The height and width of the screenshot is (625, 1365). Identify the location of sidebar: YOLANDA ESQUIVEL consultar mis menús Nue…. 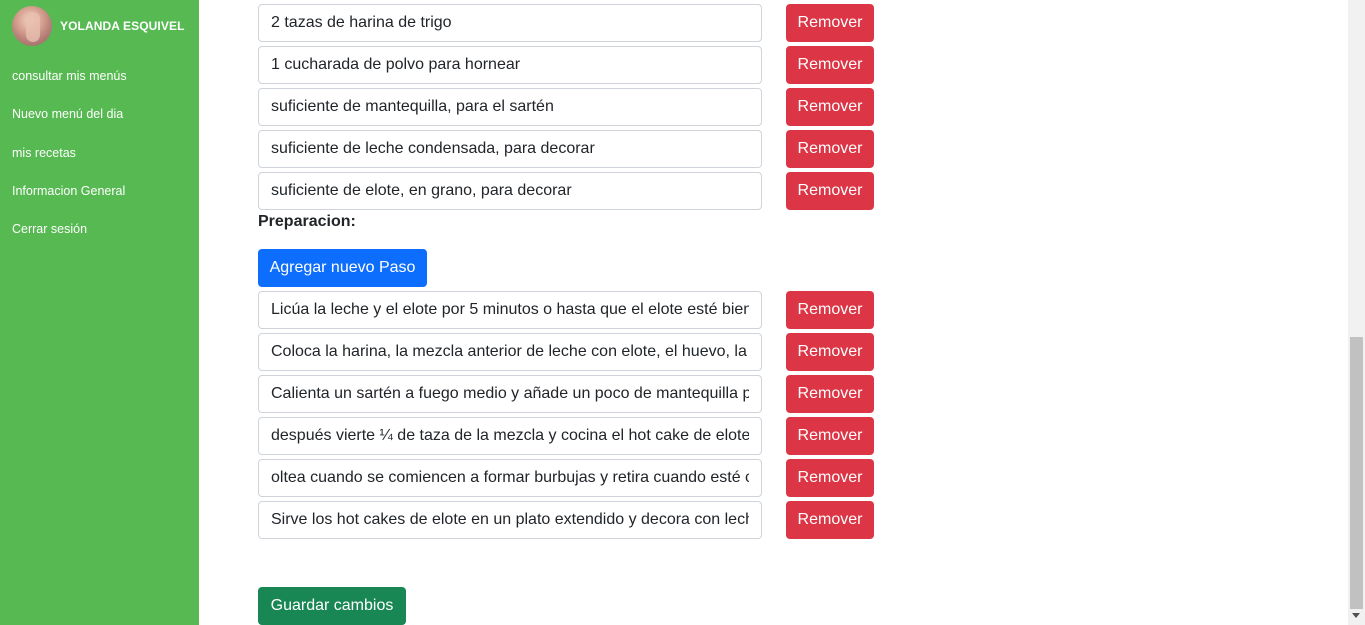
(99, 312).